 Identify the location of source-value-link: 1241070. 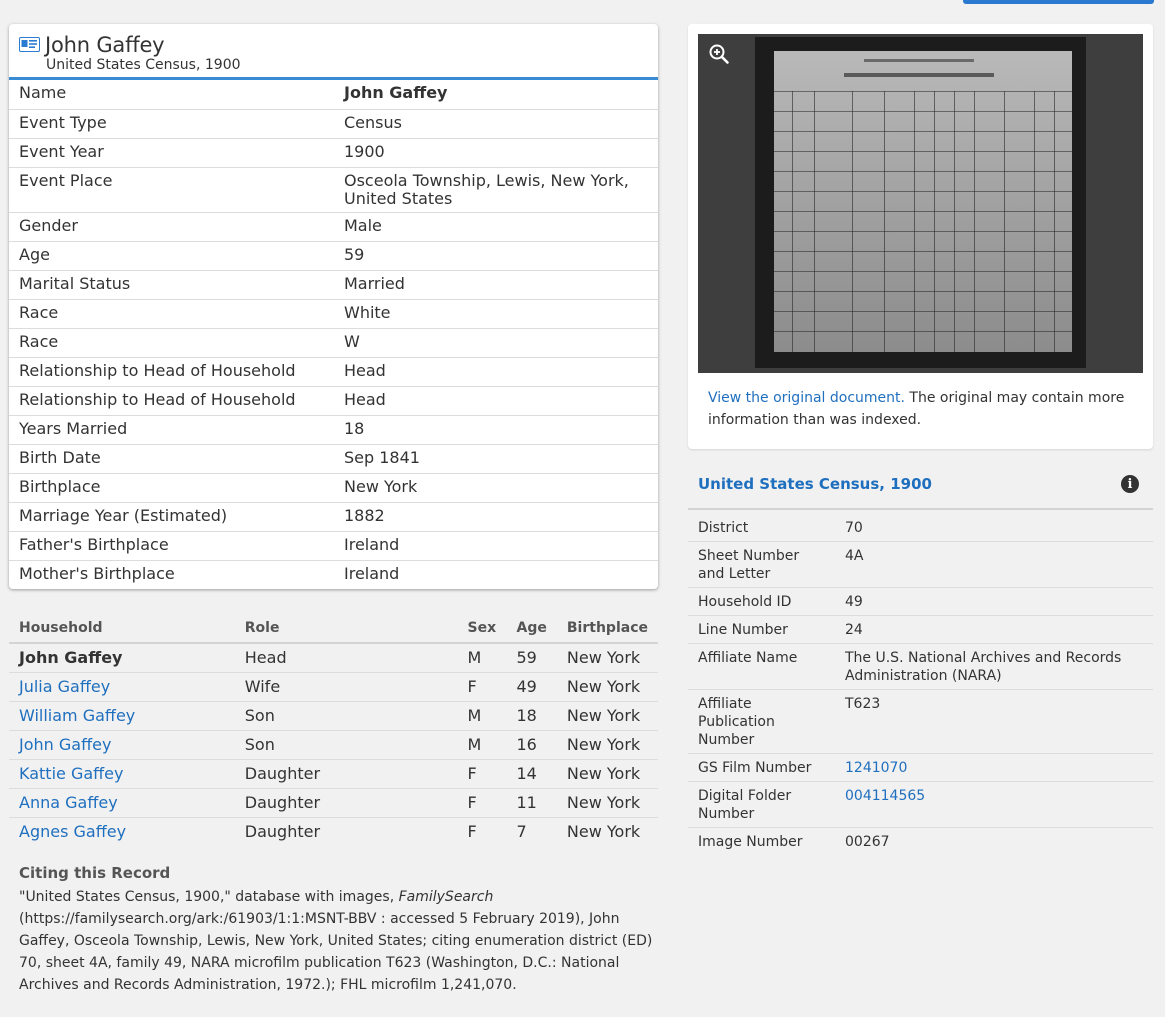
(876, 768).